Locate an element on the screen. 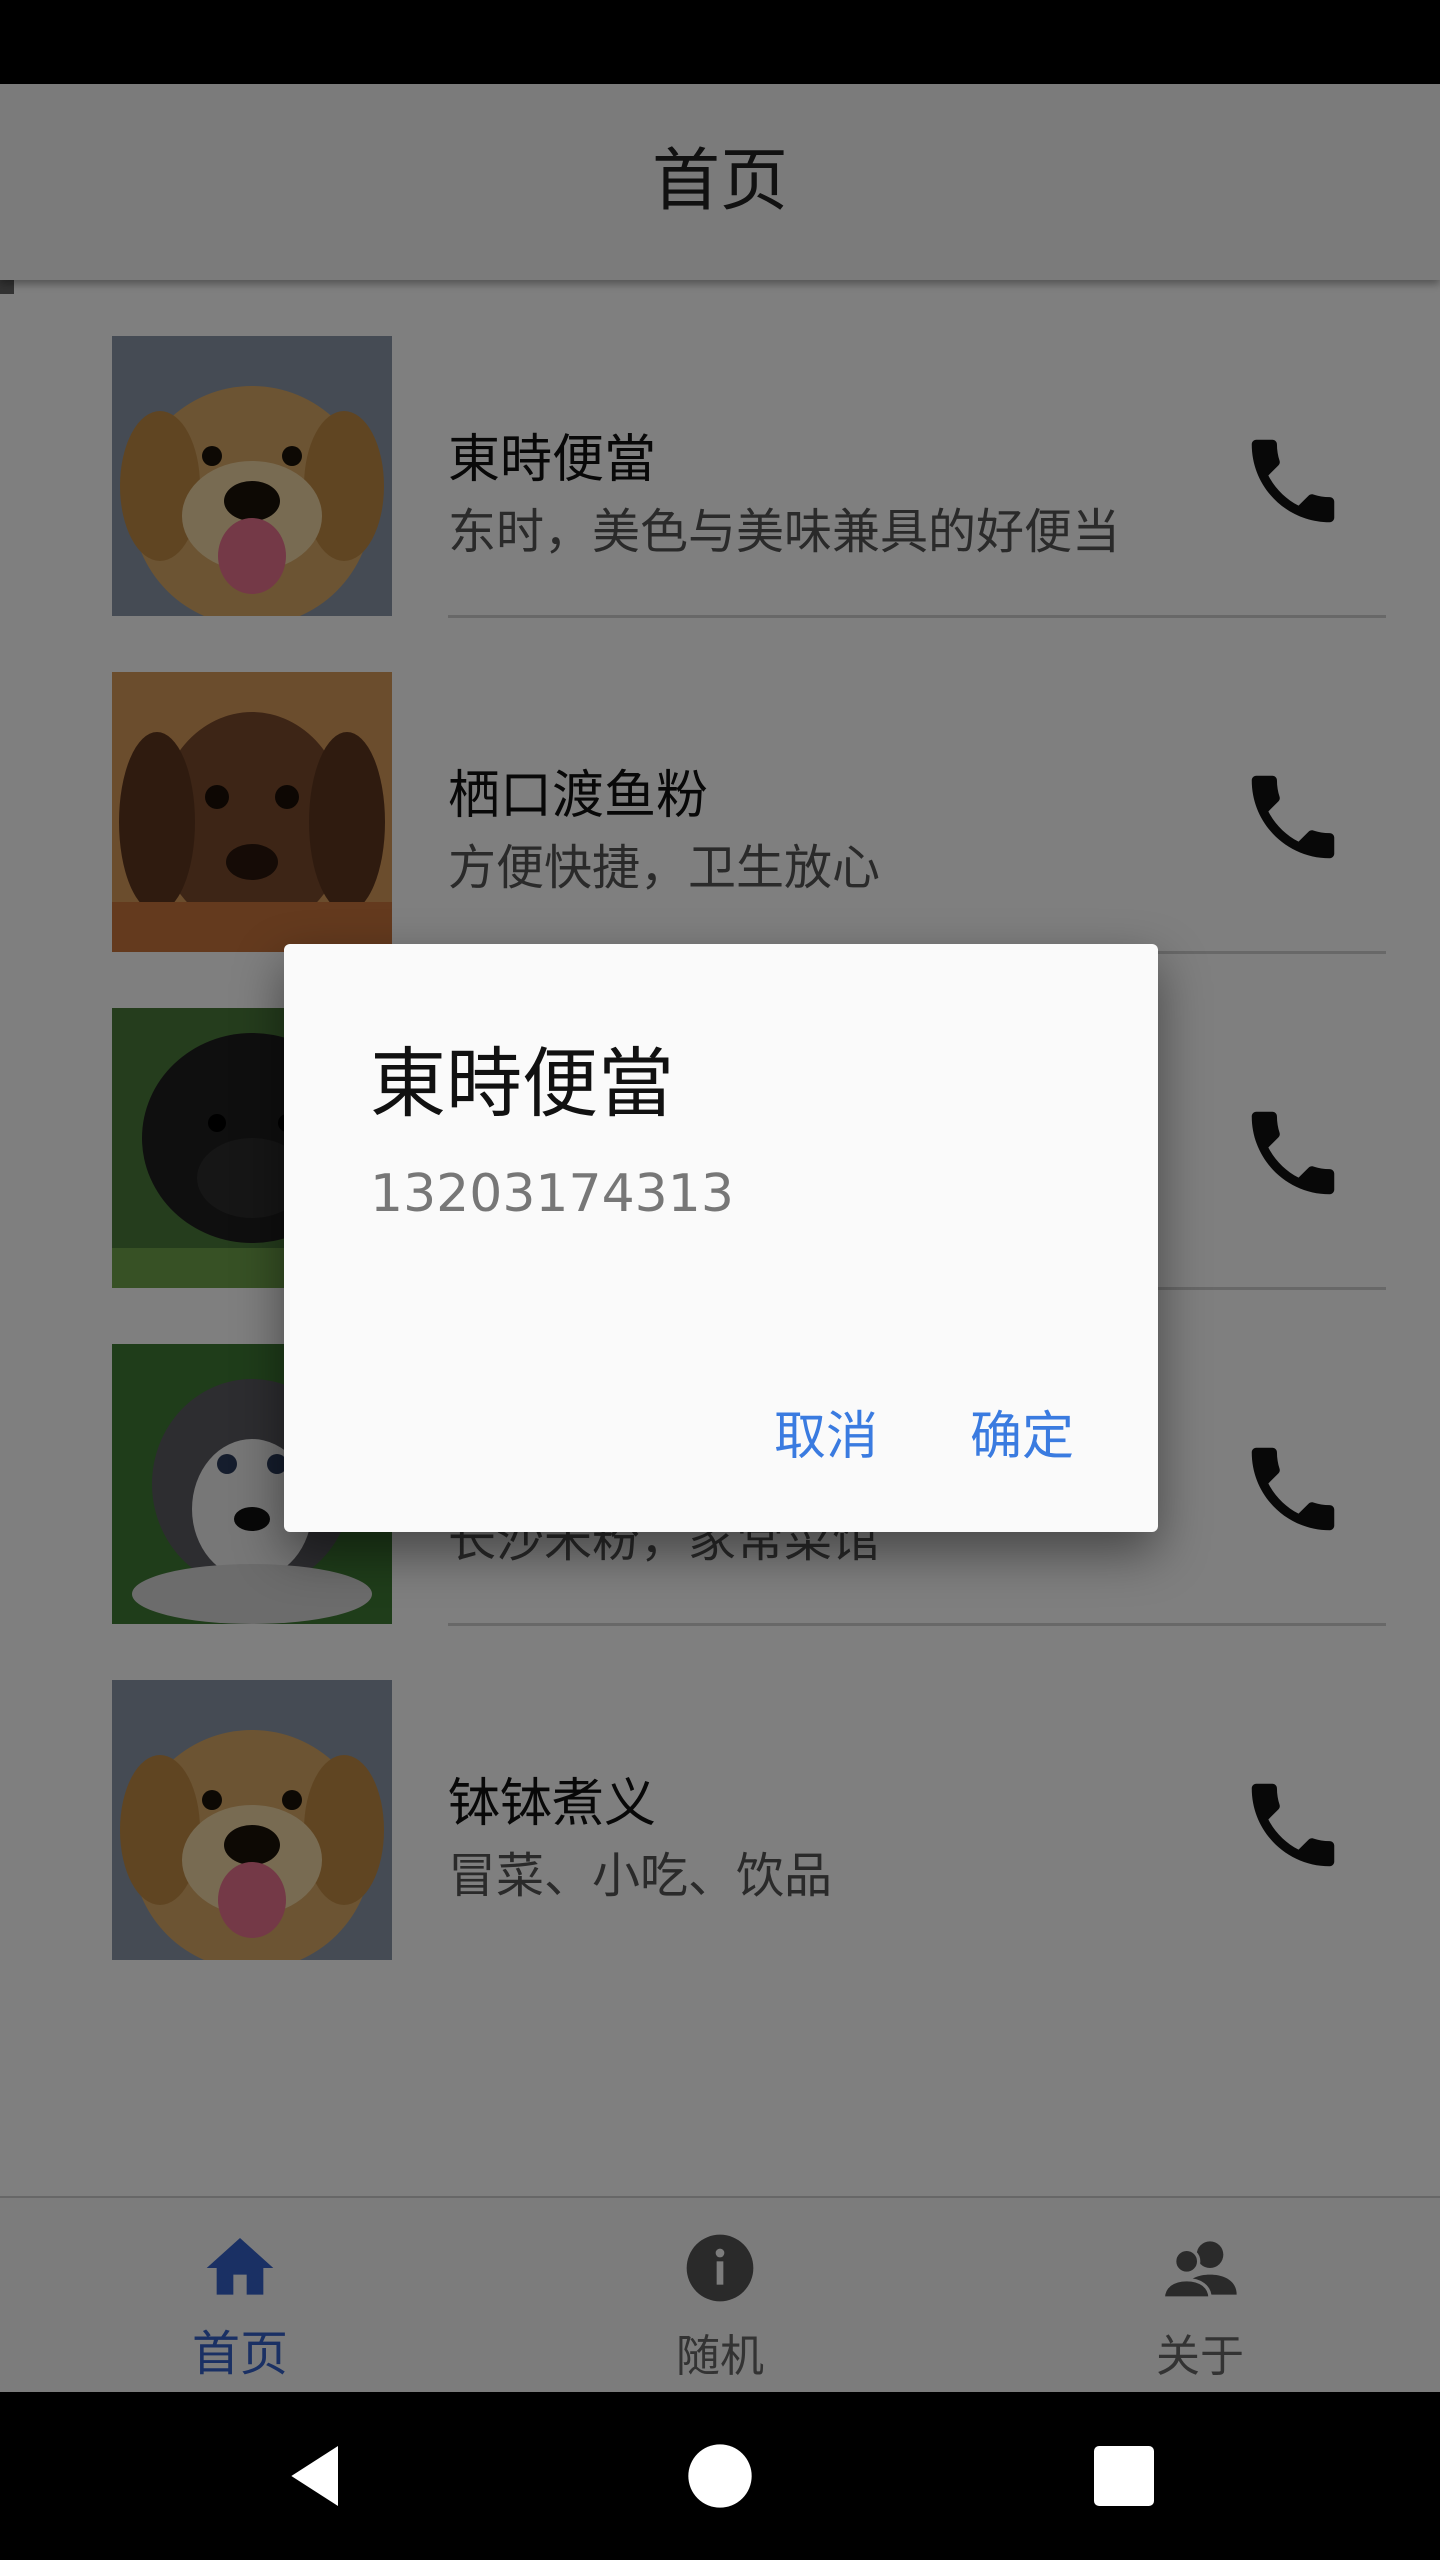 The height and width of the screenshot is (2560, 1440). confirm-button: 确定 is located at coordinates (1022, 1431).